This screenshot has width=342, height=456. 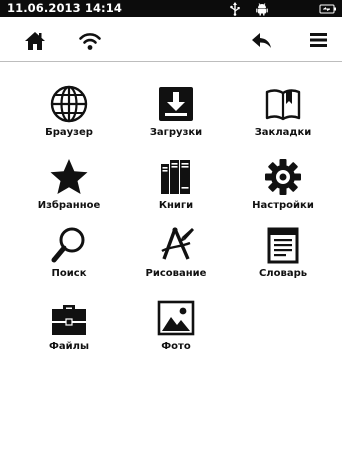 I want to click on android-icon, so click(x=262, y=8).